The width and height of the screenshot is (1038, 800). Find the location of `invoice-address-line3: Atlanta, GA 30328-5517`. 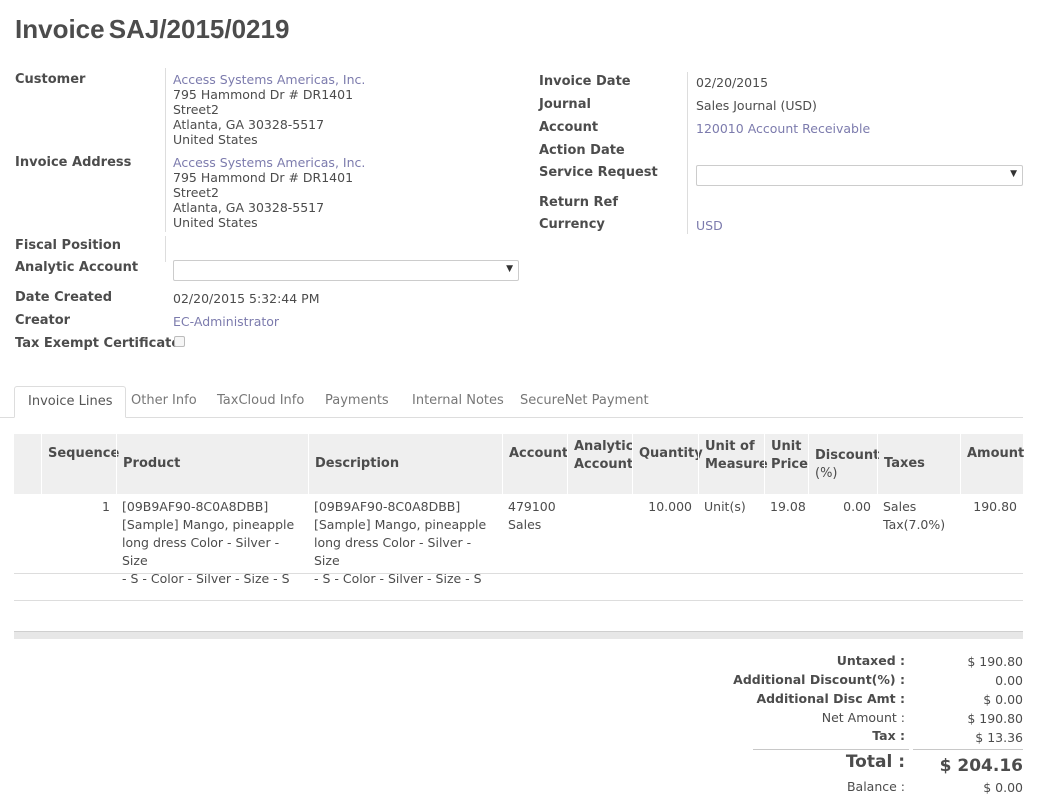

invoice-address-line3: Atlanta, GA 30328-5517 is located at coordinates (249, 207).